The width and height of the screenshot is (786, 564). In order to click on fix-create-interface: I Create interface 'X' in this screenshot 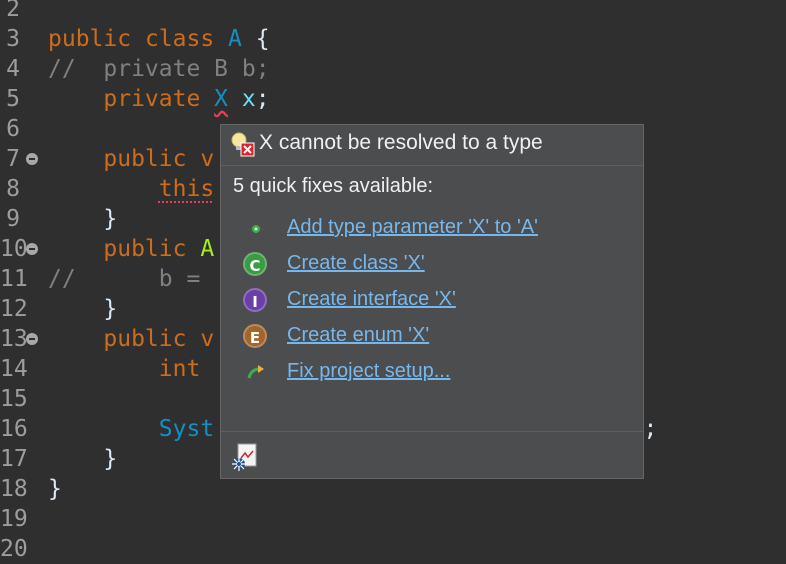, I will do `click(432, 301)`.